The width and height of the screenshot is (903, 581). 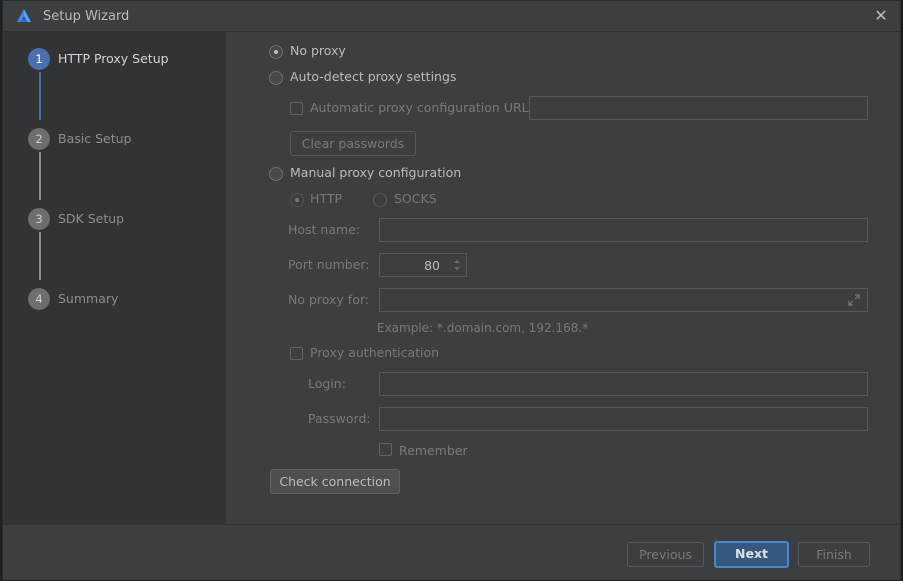 What do you see at coordinates (432, 265) in the screenshot?
I see `port-number-value: 80` at bounding box center [432, 265].